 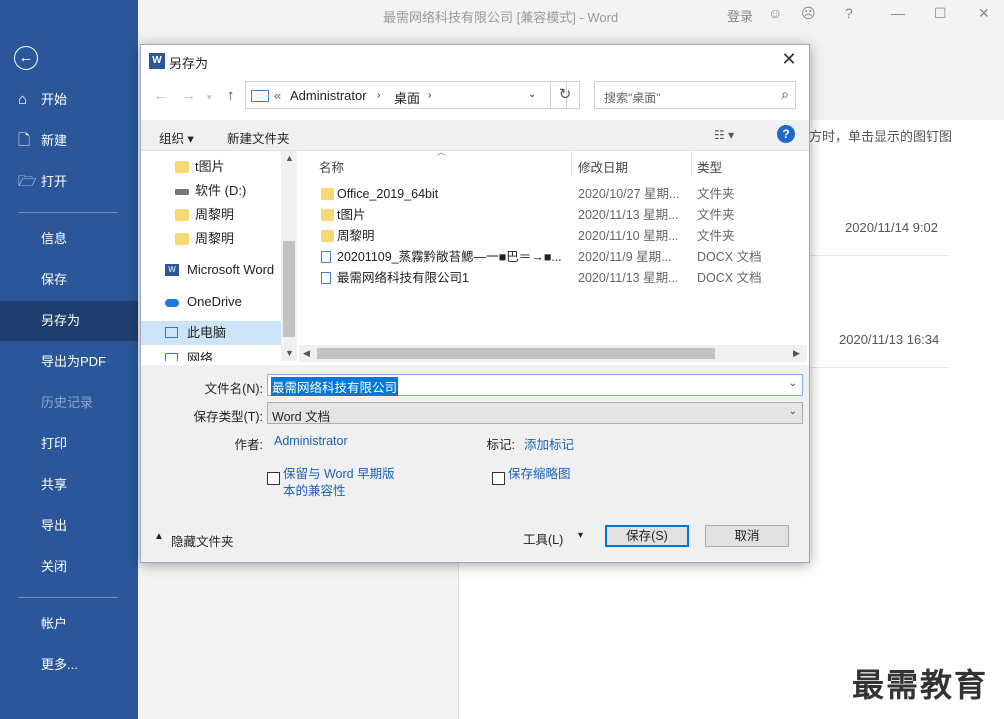 I want to click on search-box: 搜索"桌面" ⌕, so click(x=695, y=95).